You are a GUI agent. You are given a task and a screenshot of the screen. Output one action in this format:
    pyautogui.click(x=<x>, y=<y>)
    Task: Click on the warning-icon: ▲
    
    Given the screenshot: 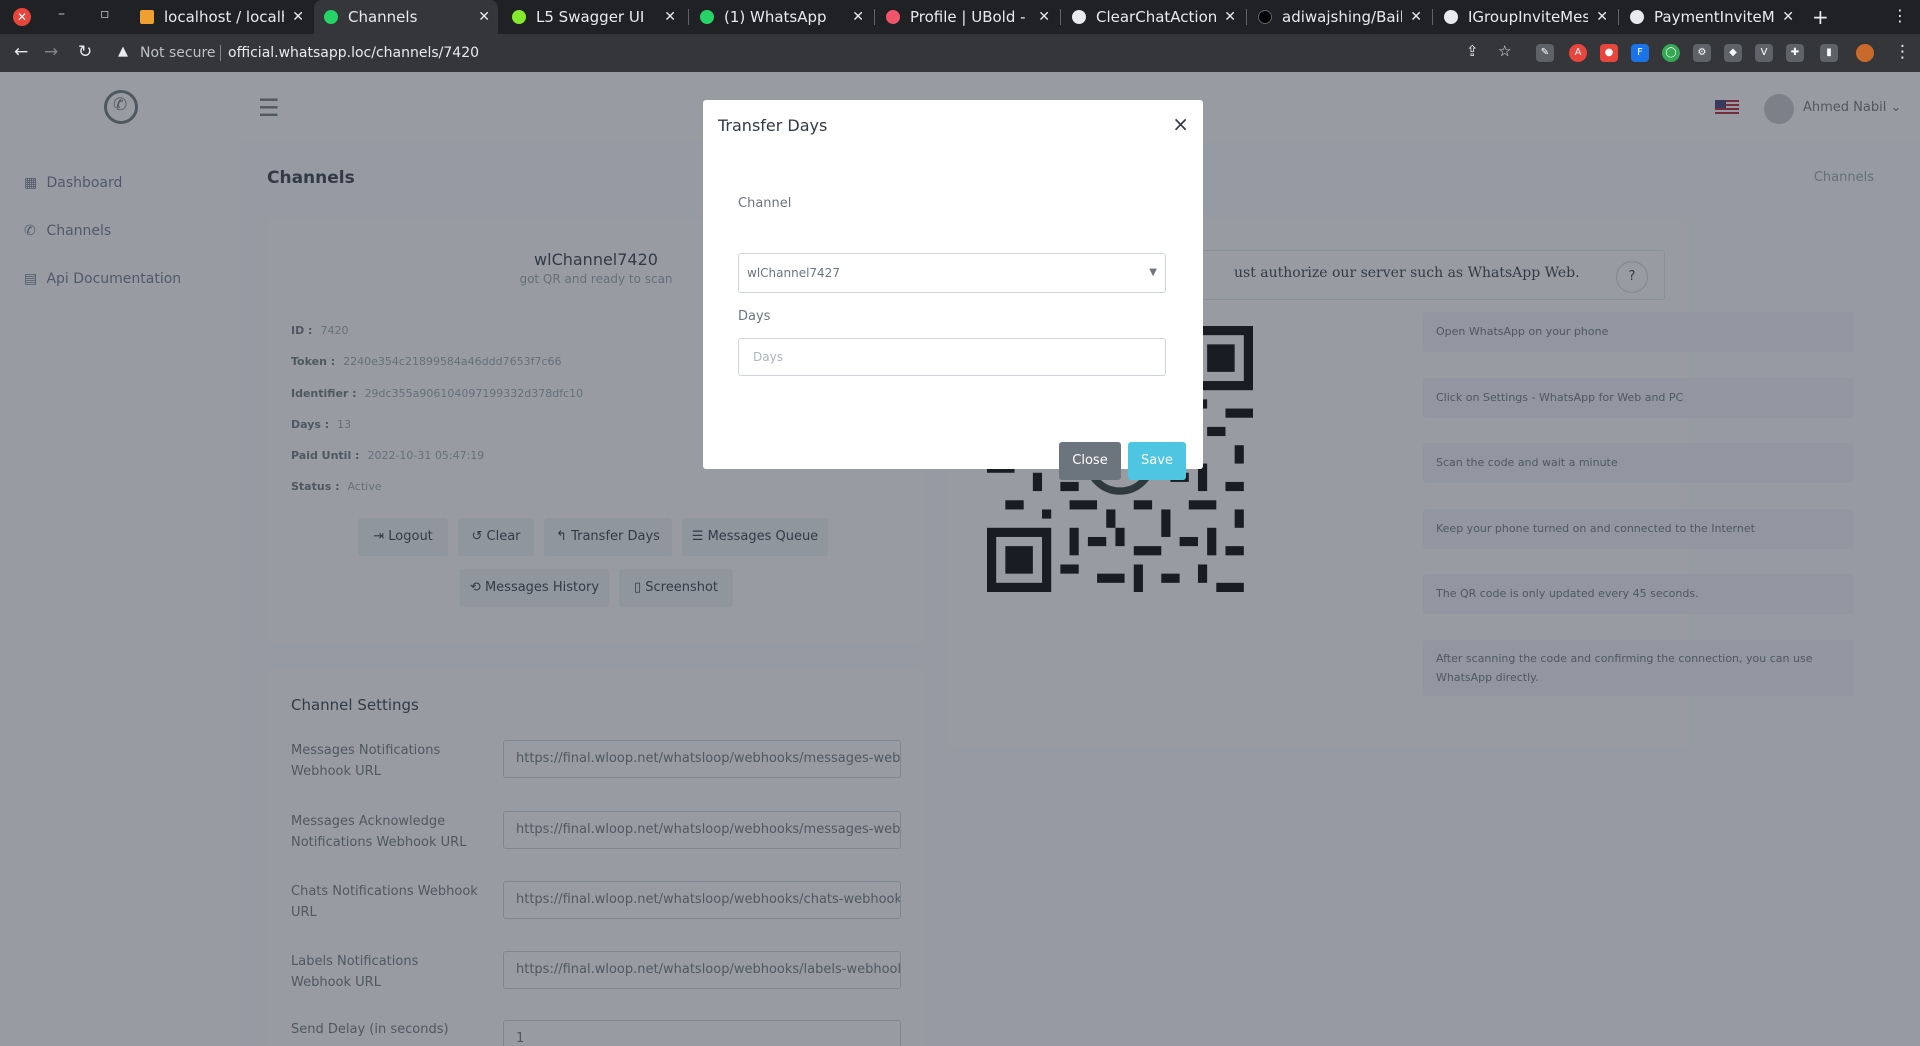 What is the action you would take?
    pyautogui.click(x=123, y=51)
    